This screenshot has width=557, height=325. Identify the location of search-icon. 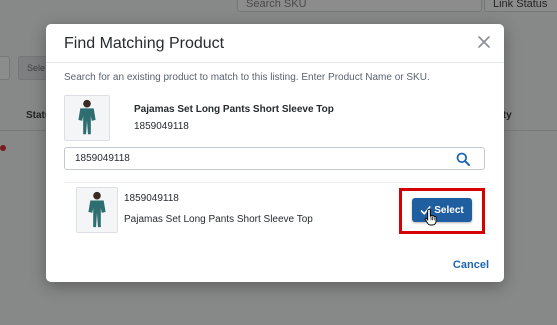
(463, 159).